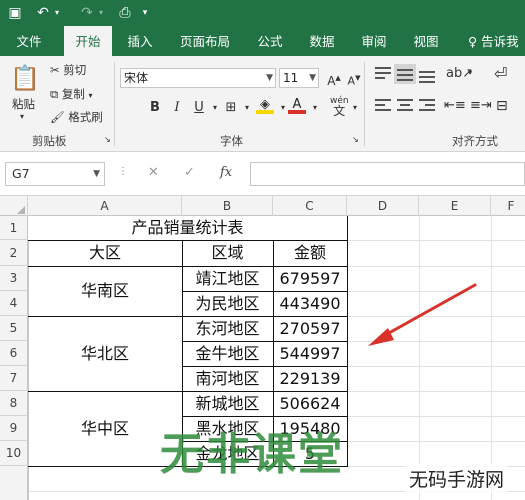  What do you see at coordinates (383, 206) in the screenshot?
I see `column-header-d: D` at bounding box center [383, 206].